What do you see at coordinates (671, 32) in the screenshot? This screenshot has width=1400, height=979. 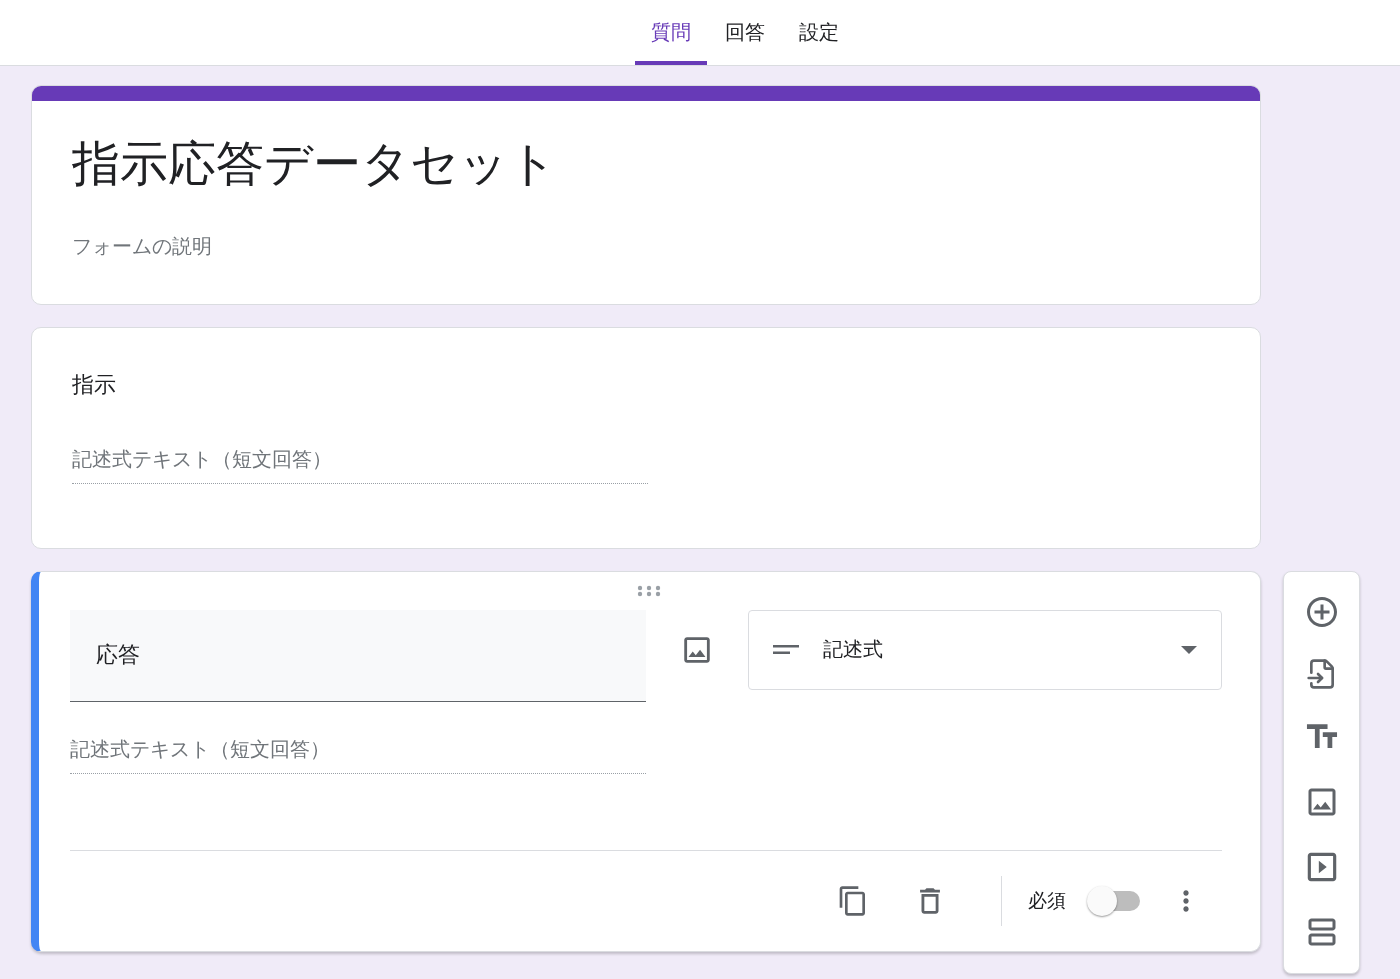 I see `tab: 質問` at bounding box center [671, 32].